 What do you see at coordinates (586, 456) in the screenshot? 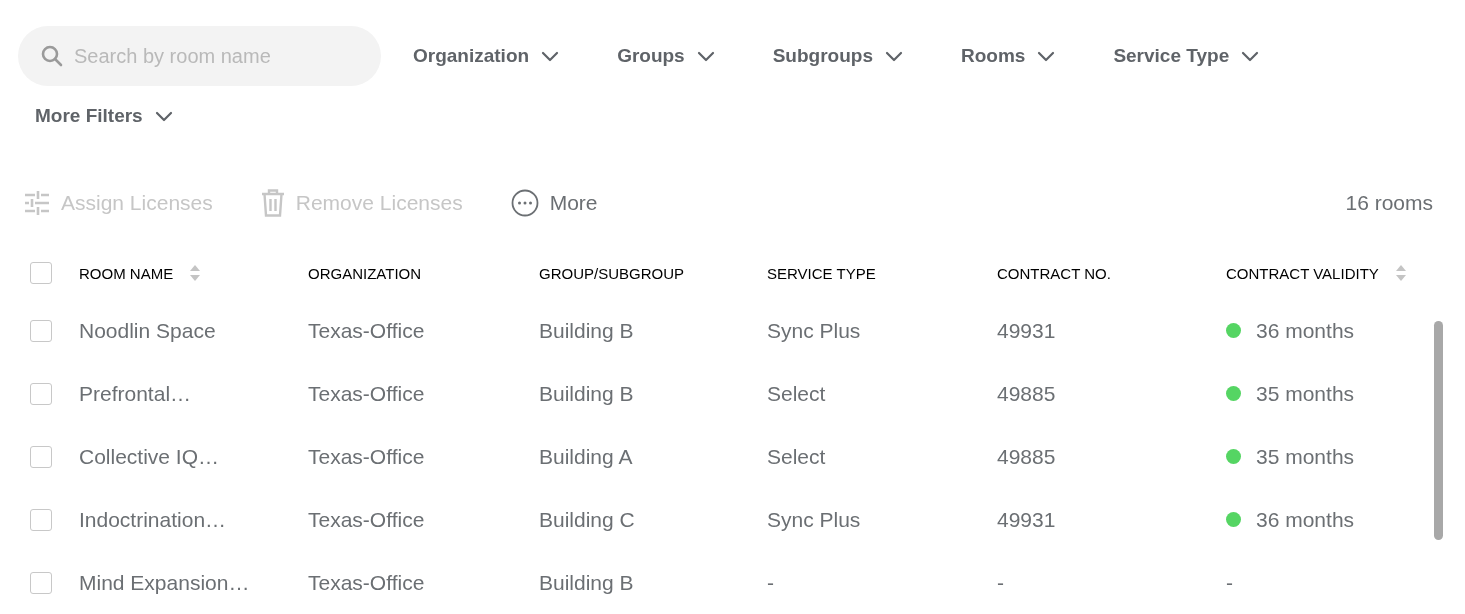
I see `table-cell: Building A` at bounding box center [586, 456].